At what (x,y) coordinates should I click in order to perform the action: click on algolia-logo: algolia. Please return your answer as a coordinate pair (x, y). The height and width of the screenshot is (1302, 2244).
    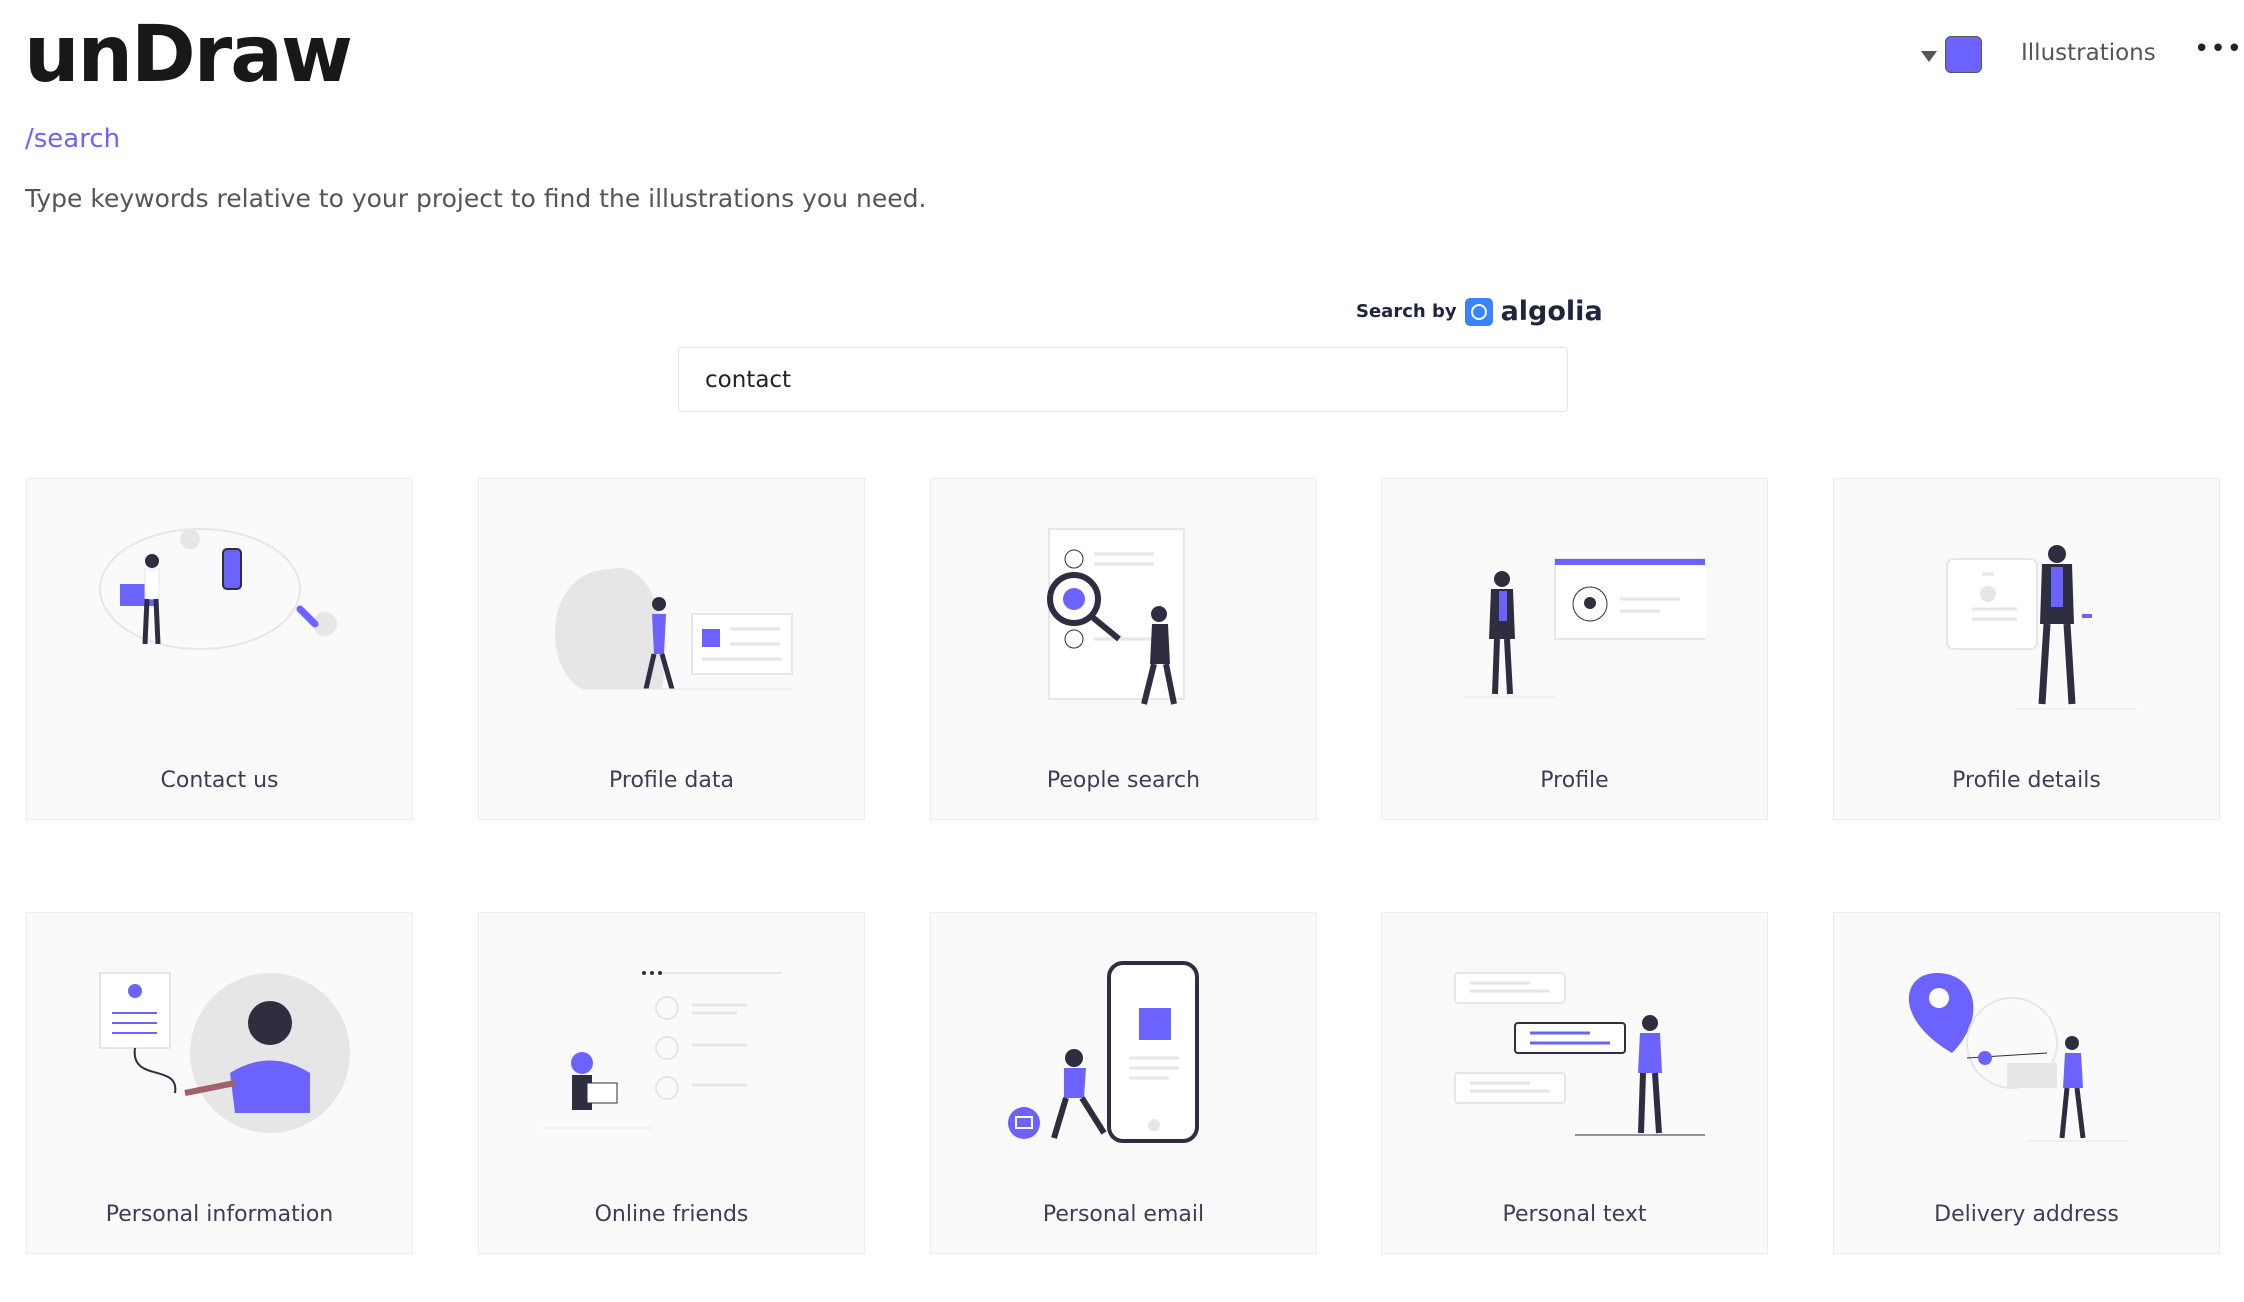
    Looking at the image, I should click on (1551, 311).